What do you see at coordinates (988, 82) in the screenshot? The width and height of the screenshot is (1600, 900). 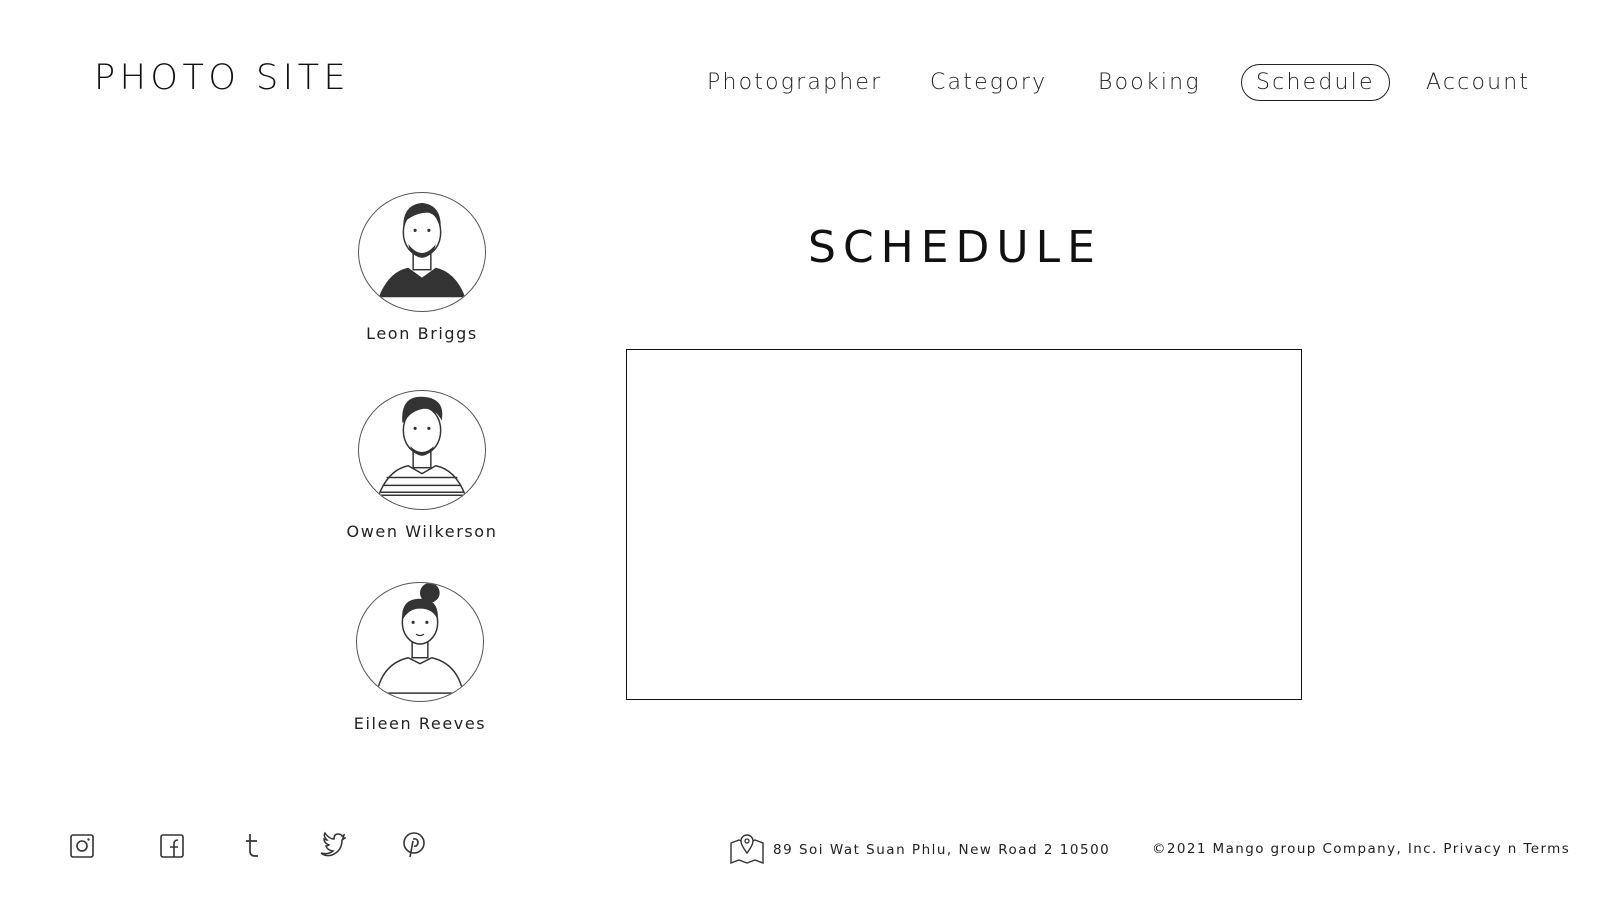 I see `nav-category: Category` at bounding box center [988, 82].